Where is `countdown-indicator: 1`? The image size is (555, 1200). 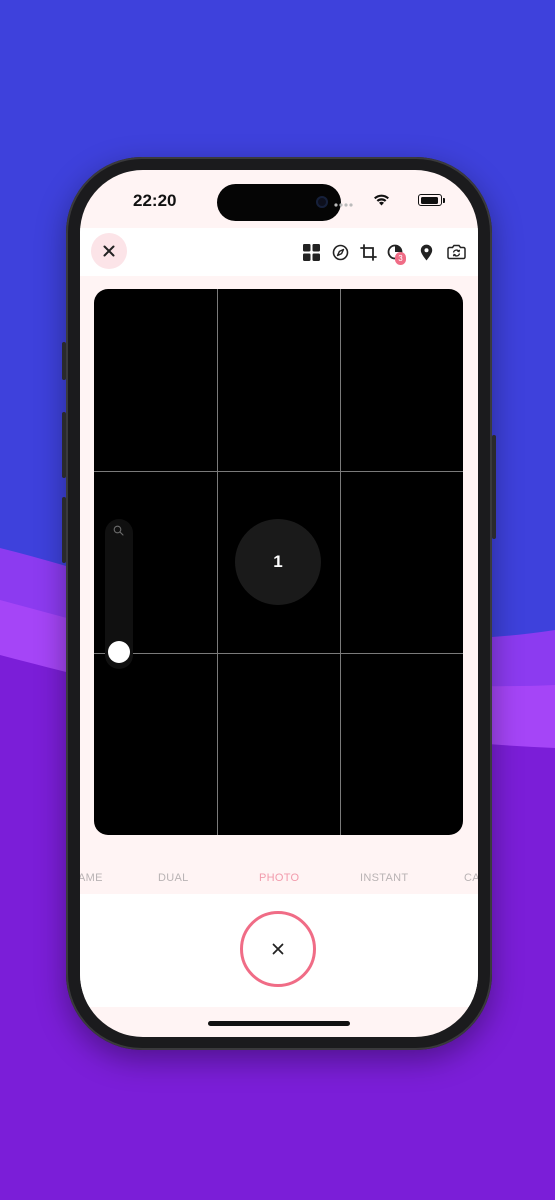
countdown-indicator: 1 is located at coordinates (278, 562).